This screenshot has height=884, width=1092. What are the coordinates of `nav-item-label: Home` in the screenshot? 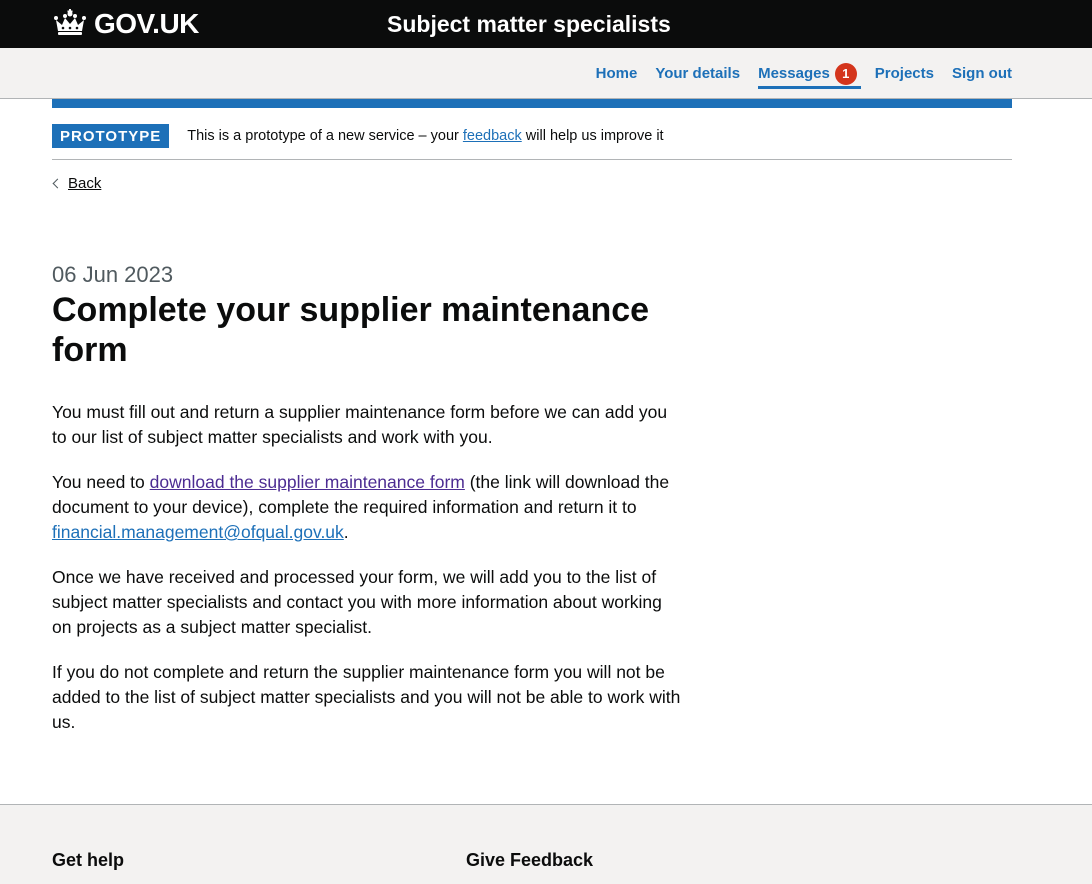 It's located at (616, 73).